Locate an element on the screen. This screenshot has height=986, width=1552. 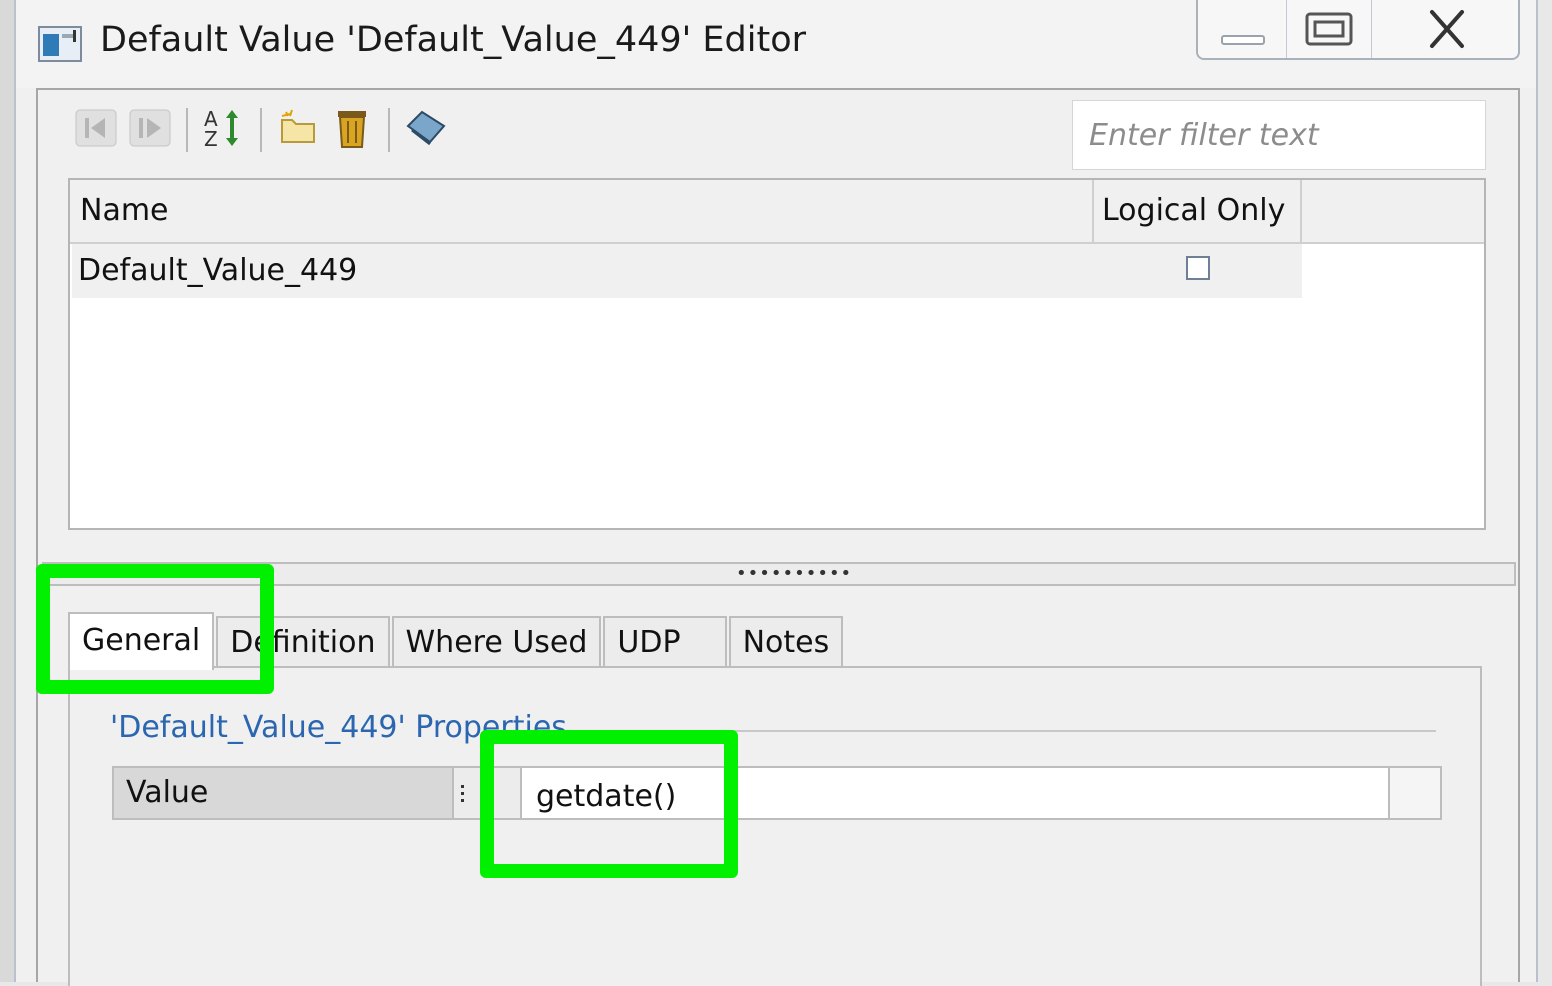
properties-title: 'Default_Value_449' Properties is located at coordinates (338, 727).